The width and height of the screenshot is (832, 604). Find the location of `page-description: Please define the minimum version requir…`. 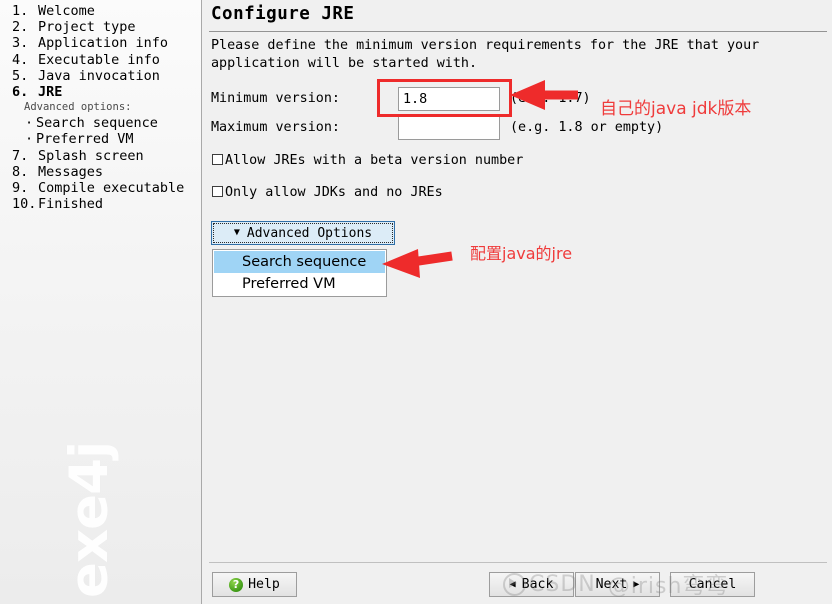

page-description: Please define the minimum version requir… is located at coordinates (489, 54).